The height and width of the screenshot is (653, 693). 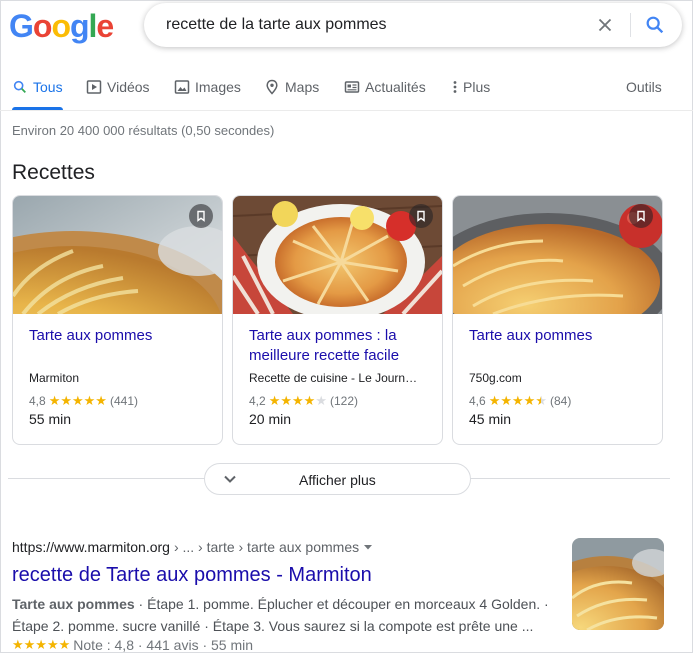 I want to click on tab-images: Images, so click(x=207, y=87).